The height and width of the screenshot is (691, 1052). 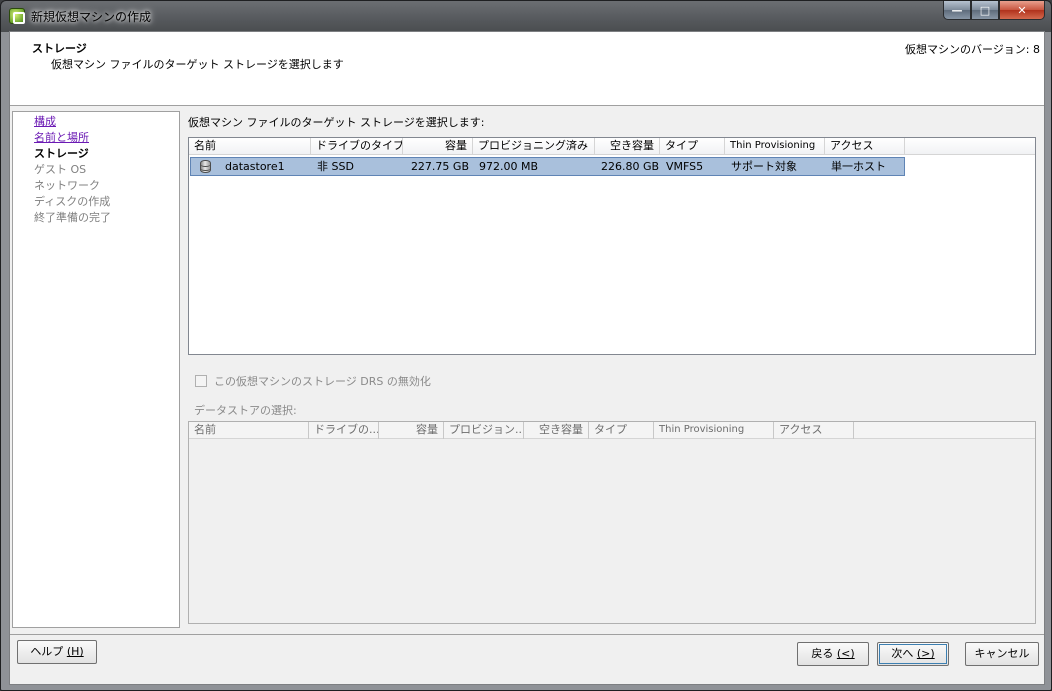 I want to click on footer-divider, so click(x=527, y=634).